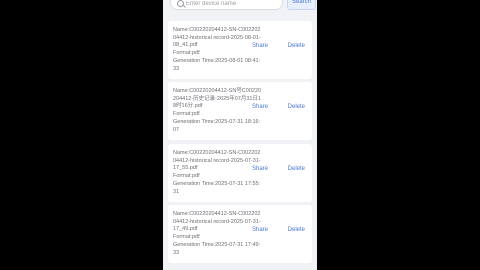  I want to click on record-generation-time: Generation Time:2025-07-31 17:55:31, so click(217, 187).